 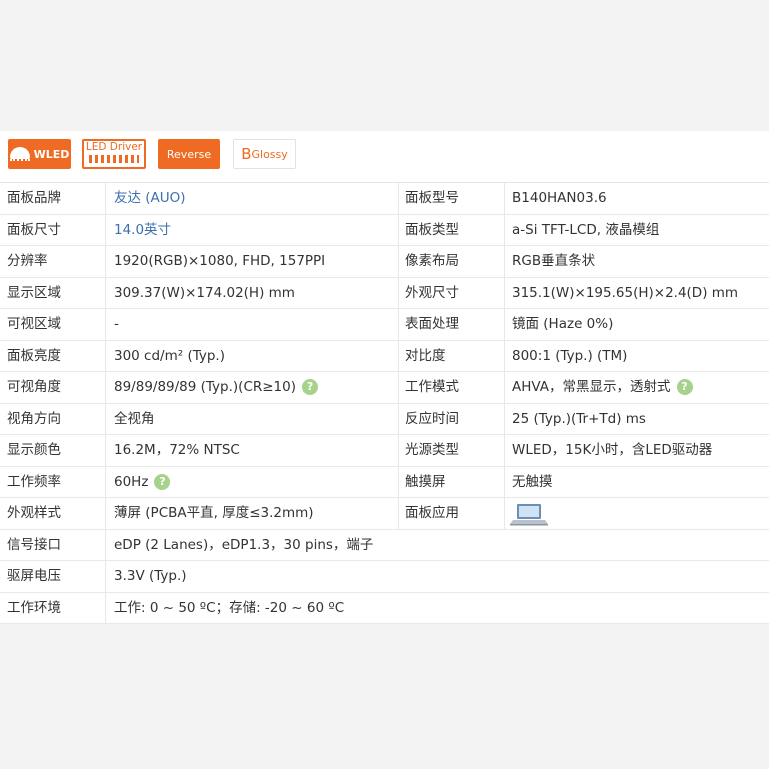 I want to click on reverse-badge-label: Reverse, so click(x=189, y=154).